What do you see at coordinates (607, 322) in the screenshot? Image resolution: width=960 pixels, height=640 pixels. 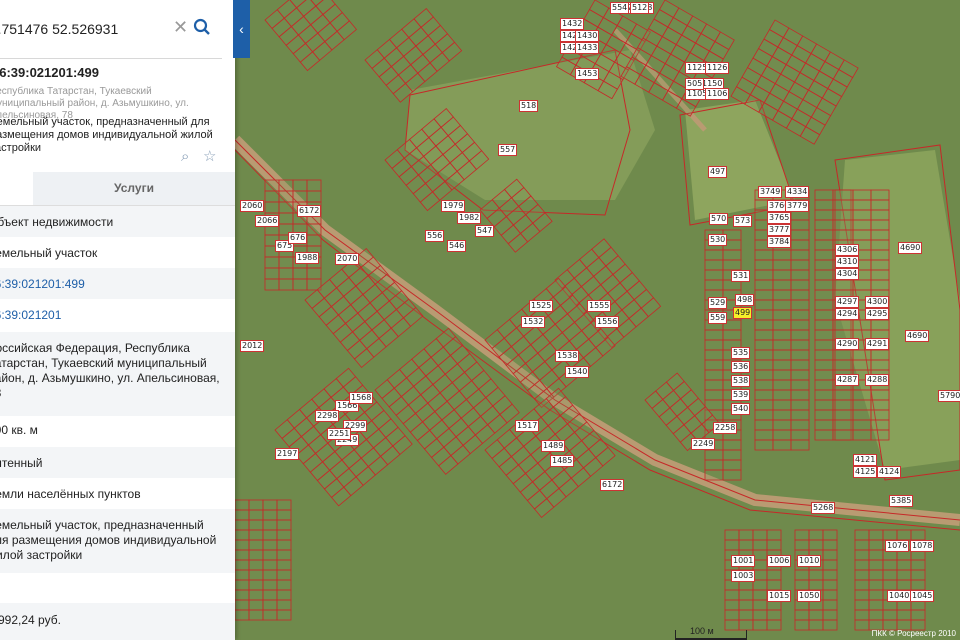 I see `parcel-label: 1556` at bounding box center [607, 322].